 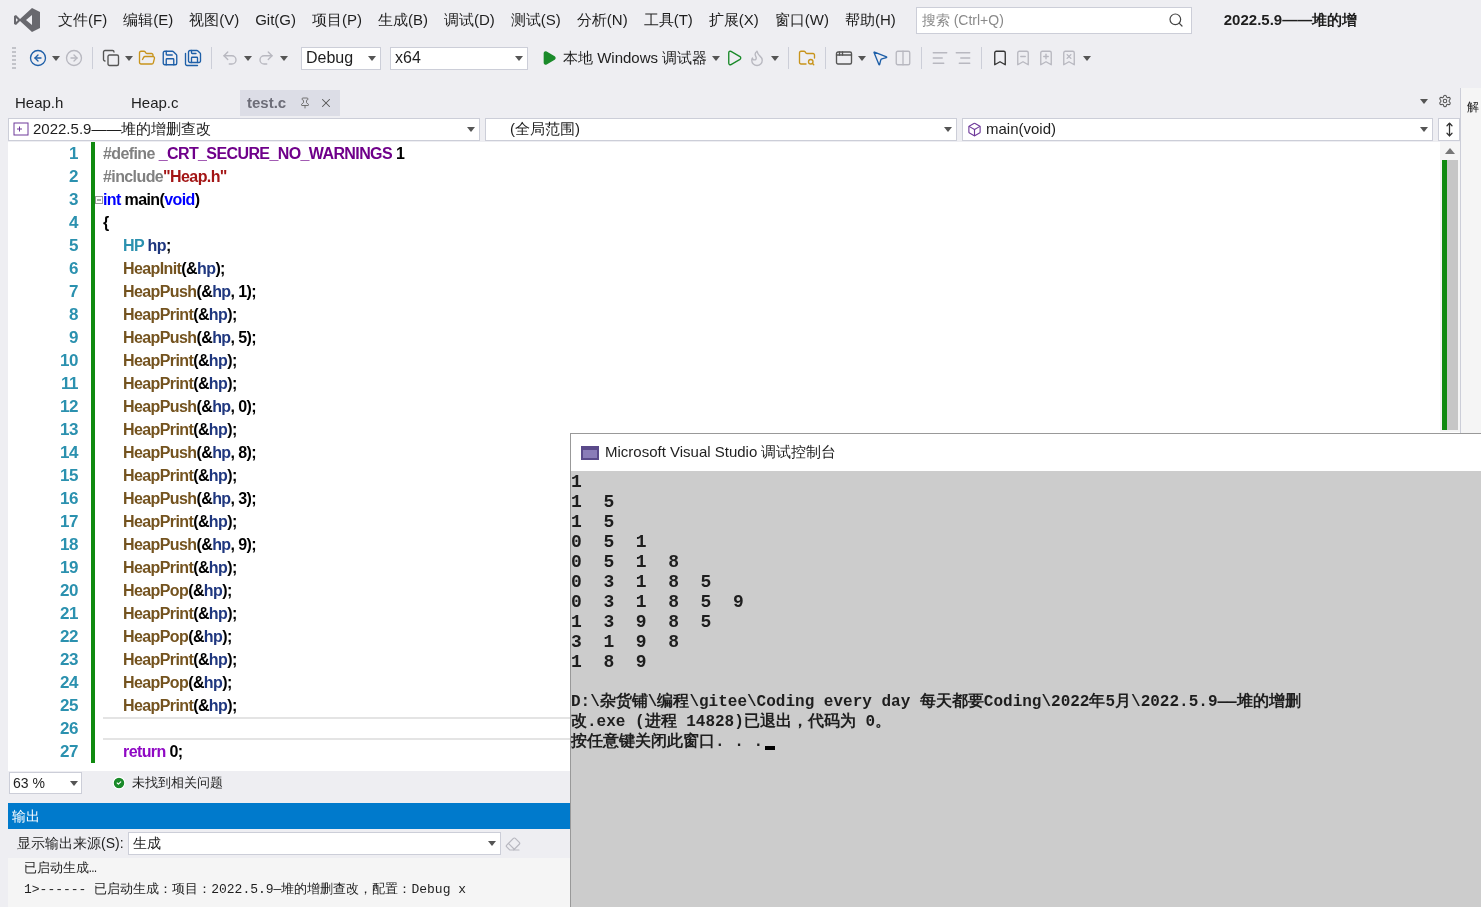 What do you see at coordinates (147, 58) in the screenshot?
I see `folder-icon` at bounding box center [147, 58].